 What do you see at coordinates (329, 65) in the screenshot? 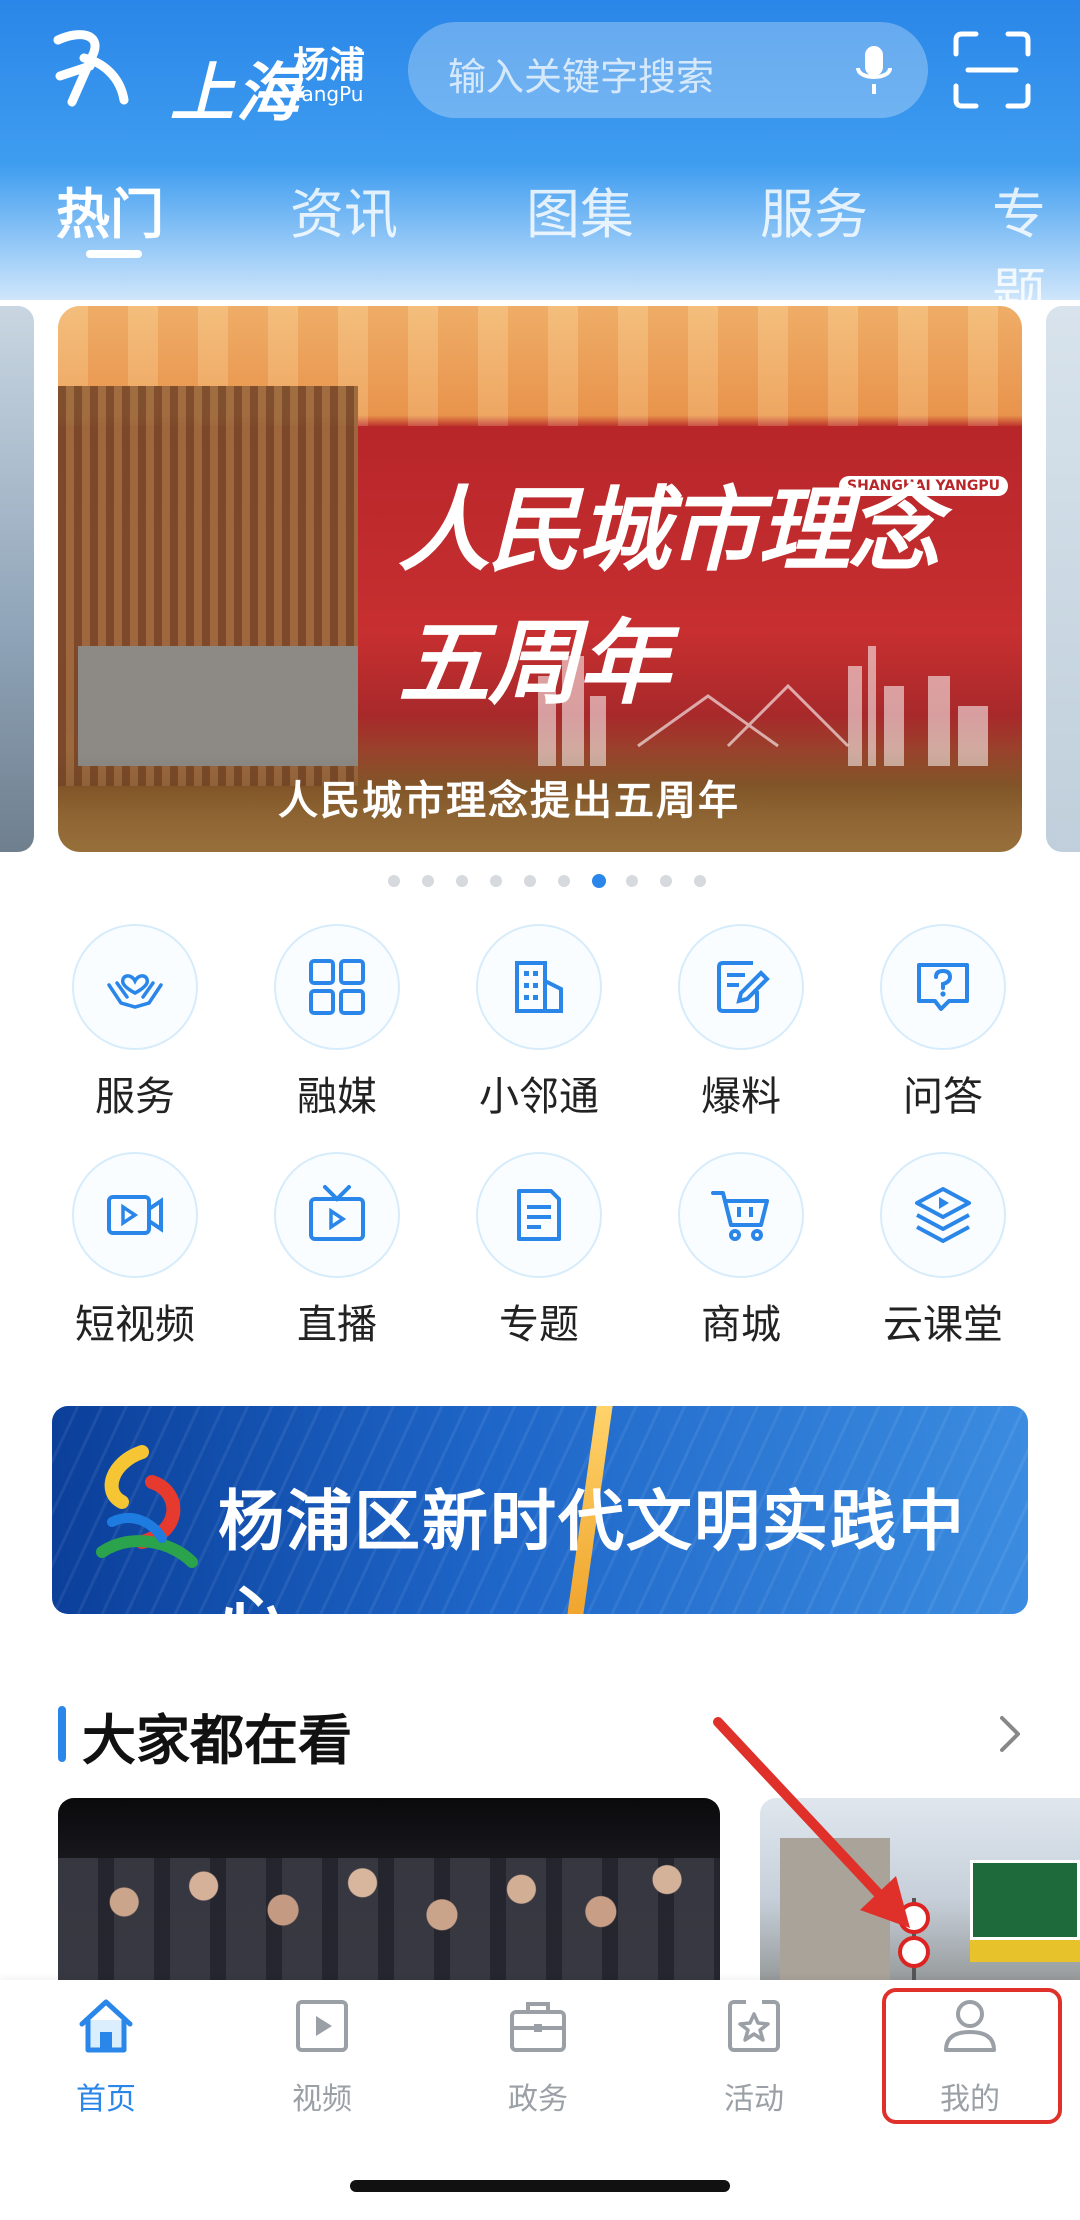
I see `logo-text-sub: 杨浦` at bounding box center [329, 65].